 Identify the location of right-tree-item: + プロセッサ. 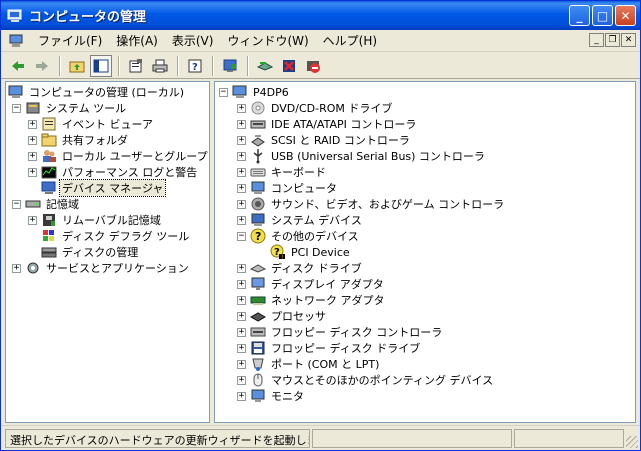
(282, 316).